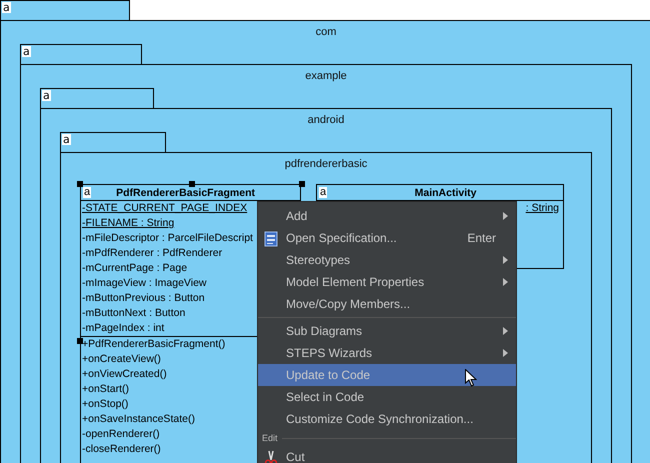 The width and height of the screenshot is (650, 463). Describe the element at coordinates (271, 456) in the screenshot. I see `scissors-icon` at that location.